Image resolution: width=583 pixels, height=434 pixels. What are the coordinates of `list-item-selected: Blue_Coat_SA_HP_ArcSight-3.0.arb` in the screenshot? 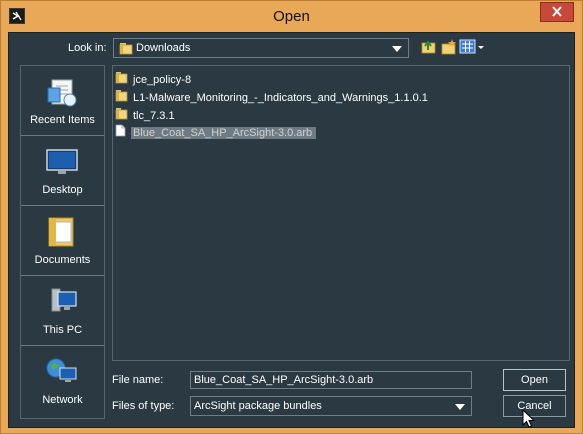 It's located at (216, 133).